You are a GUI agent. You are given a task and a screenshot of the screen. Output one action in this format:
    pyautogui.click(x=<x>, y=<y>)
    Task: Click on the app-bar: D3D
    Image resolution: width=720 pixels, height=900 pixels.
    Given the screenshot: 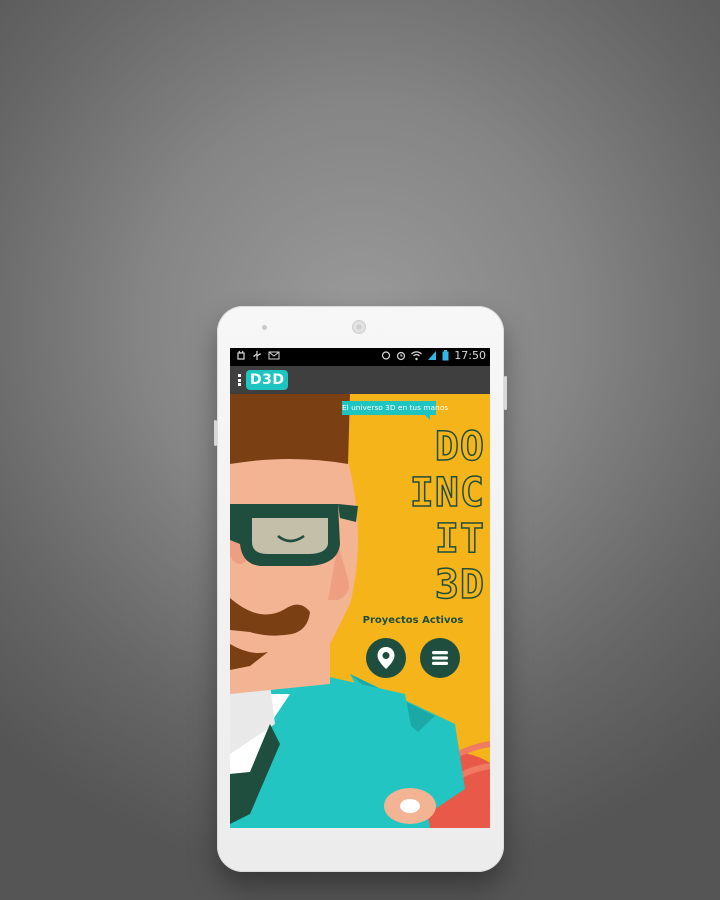 What is the action you would take?
    pyautogui.click(x=360, y=380)
    